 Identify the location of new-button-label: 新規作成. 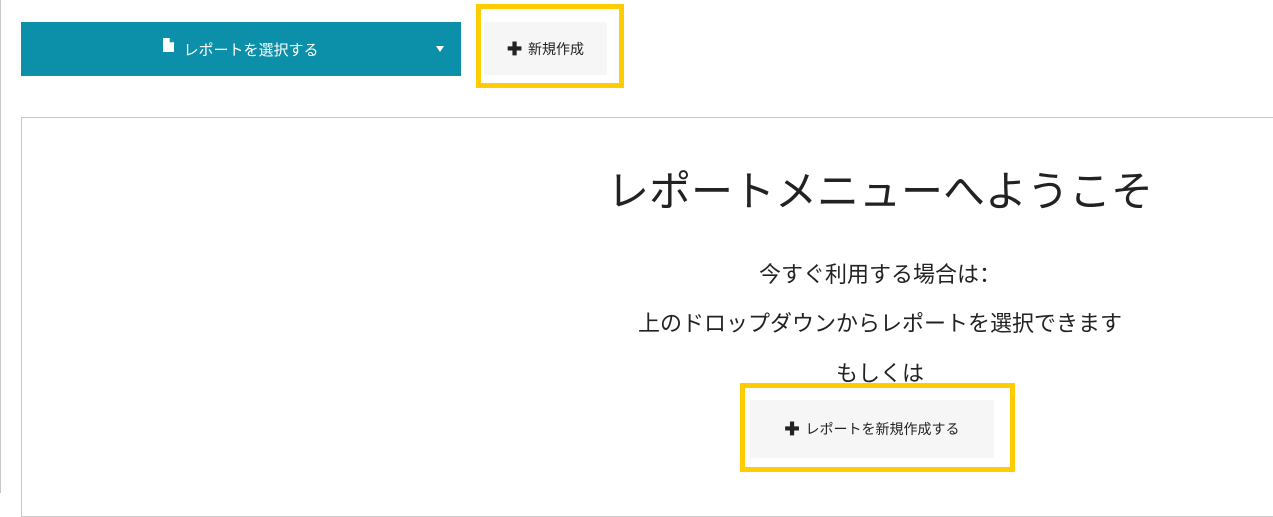
(556, 48).